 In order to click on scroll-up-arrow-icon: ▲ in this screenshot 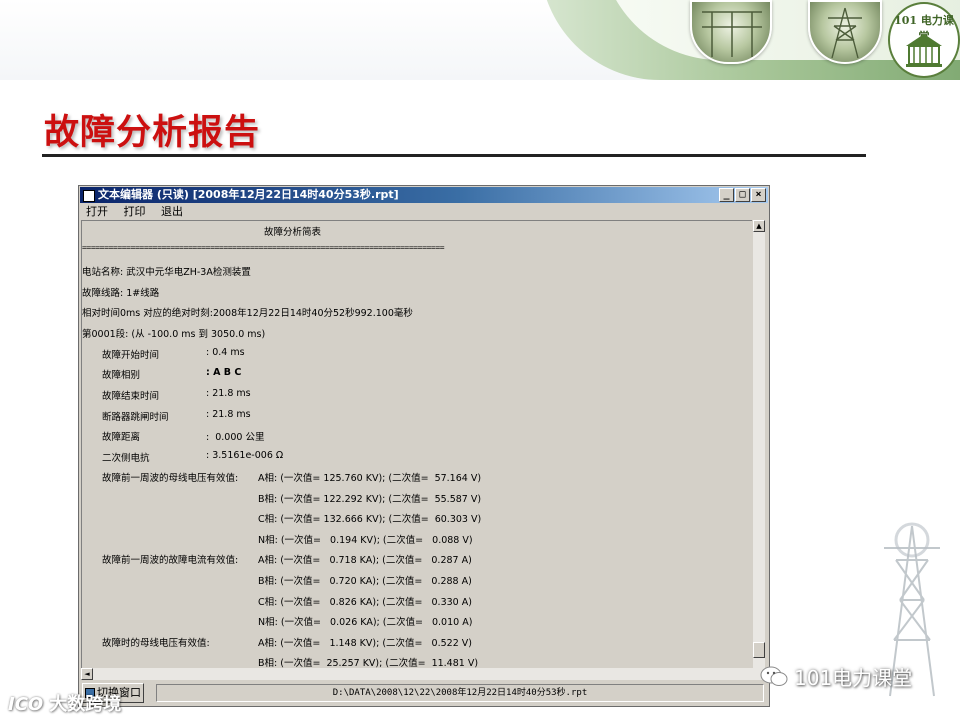, I will do `click(759, 226)`.